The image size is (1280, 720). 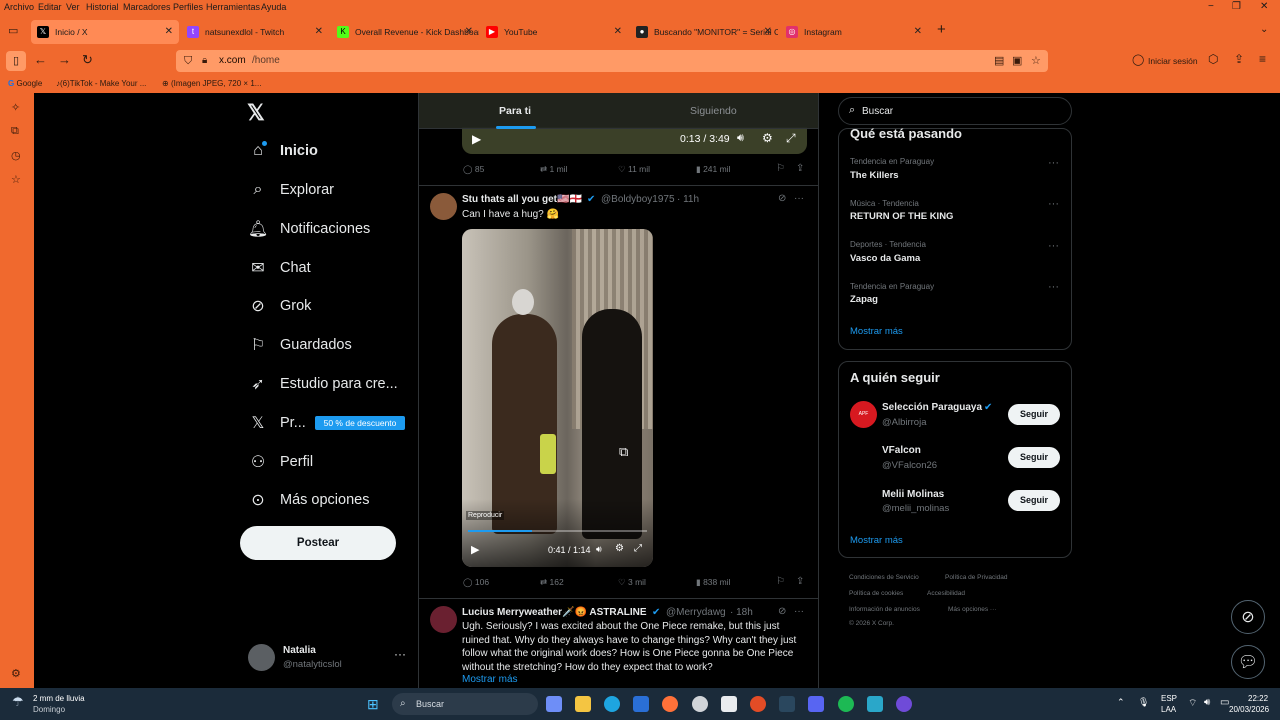 What do you see at coordinates (256, 113) in the screenshot?
I see `x-logo-icon: 𝕏` at bounding box center [256, 113].